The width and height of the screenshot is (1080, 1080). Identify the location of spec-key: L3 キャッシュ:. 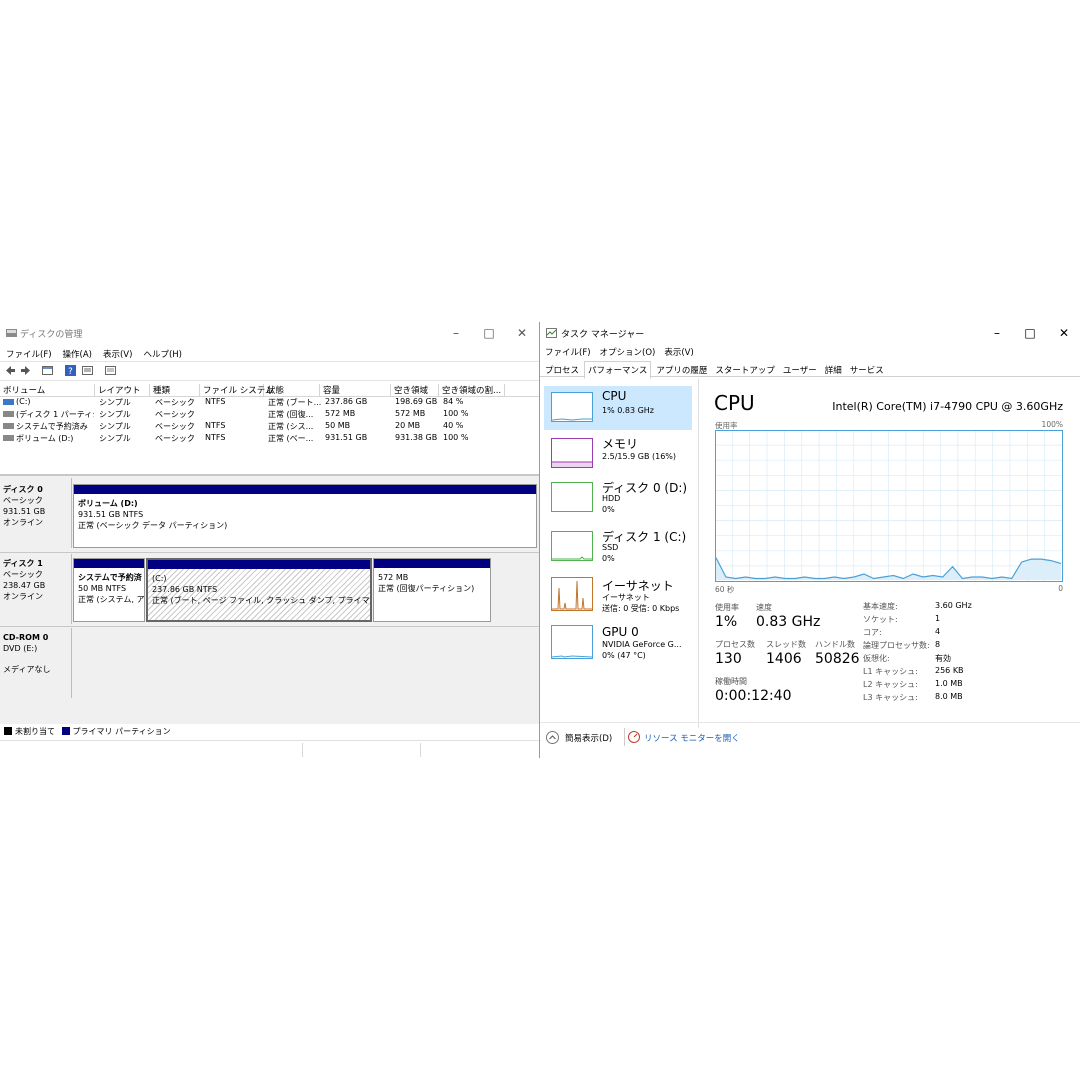
(890, 697).